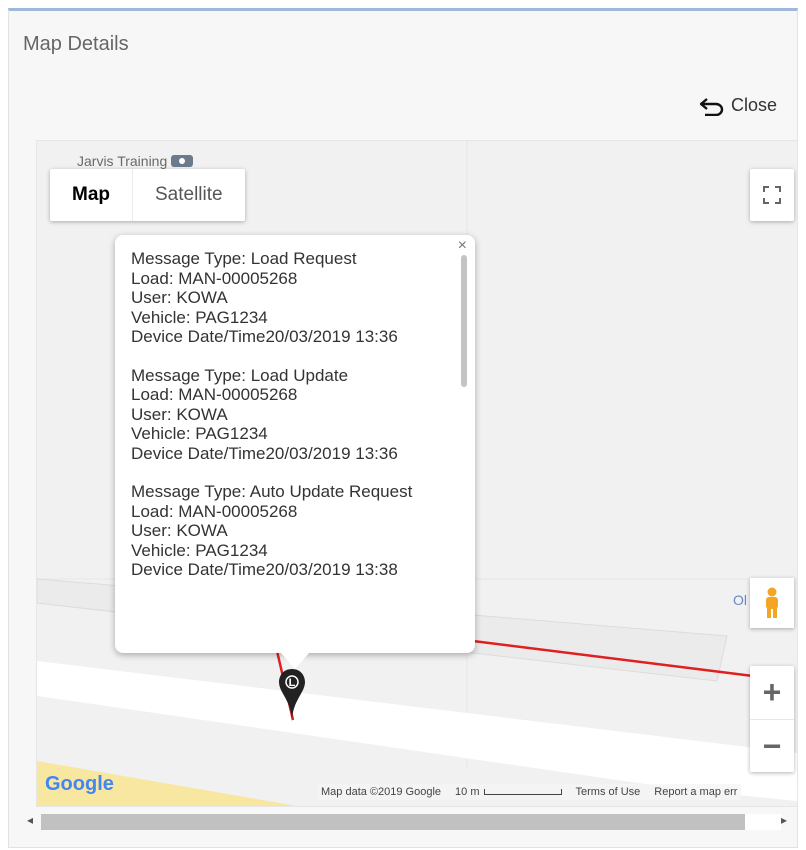 The width and height of the screenshot is (806, 850). Describe the element at coordinates (244, 258) in the screenshot. I see `message-type: Message Type: Load Request` at that location.